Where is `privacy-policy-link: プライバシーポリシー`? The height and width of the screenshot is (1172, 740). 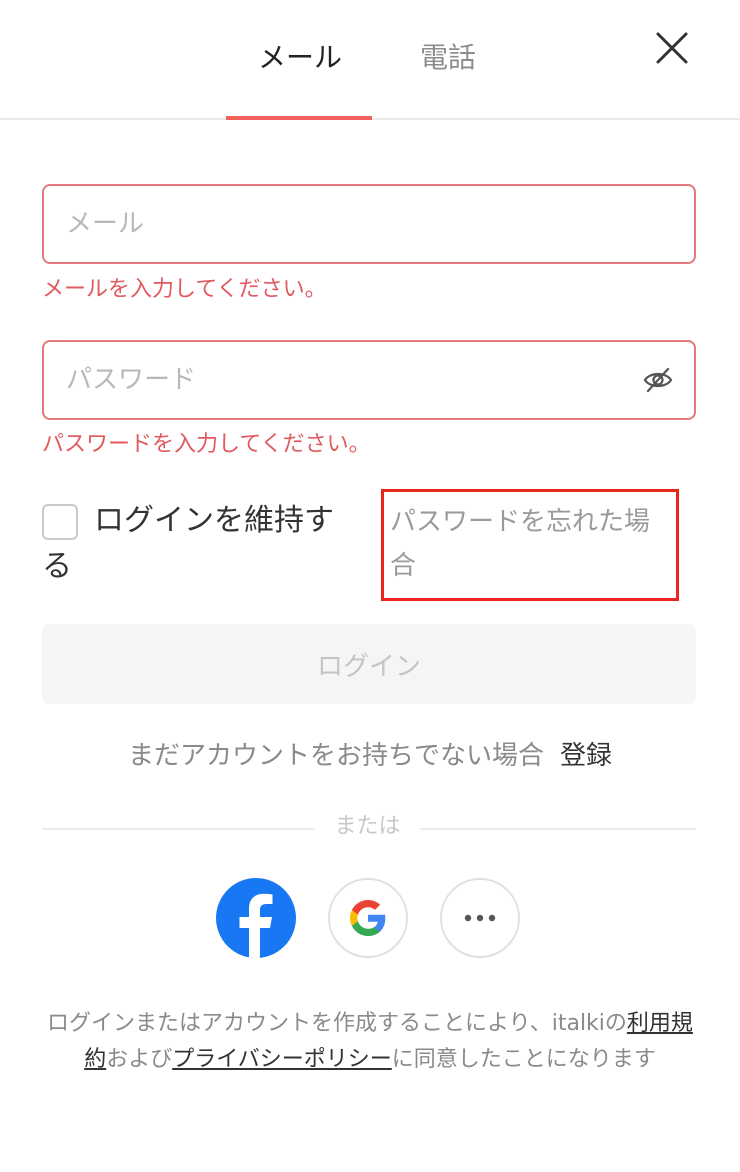
privacy-policy-link: プライバシーポリシー is located at coordinates (282, 1059).